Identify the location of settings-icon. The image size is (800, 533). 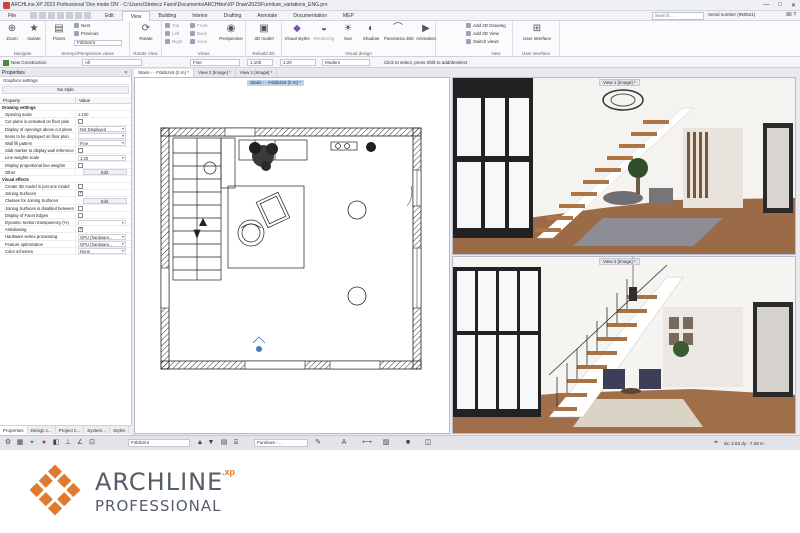
(88, 15).